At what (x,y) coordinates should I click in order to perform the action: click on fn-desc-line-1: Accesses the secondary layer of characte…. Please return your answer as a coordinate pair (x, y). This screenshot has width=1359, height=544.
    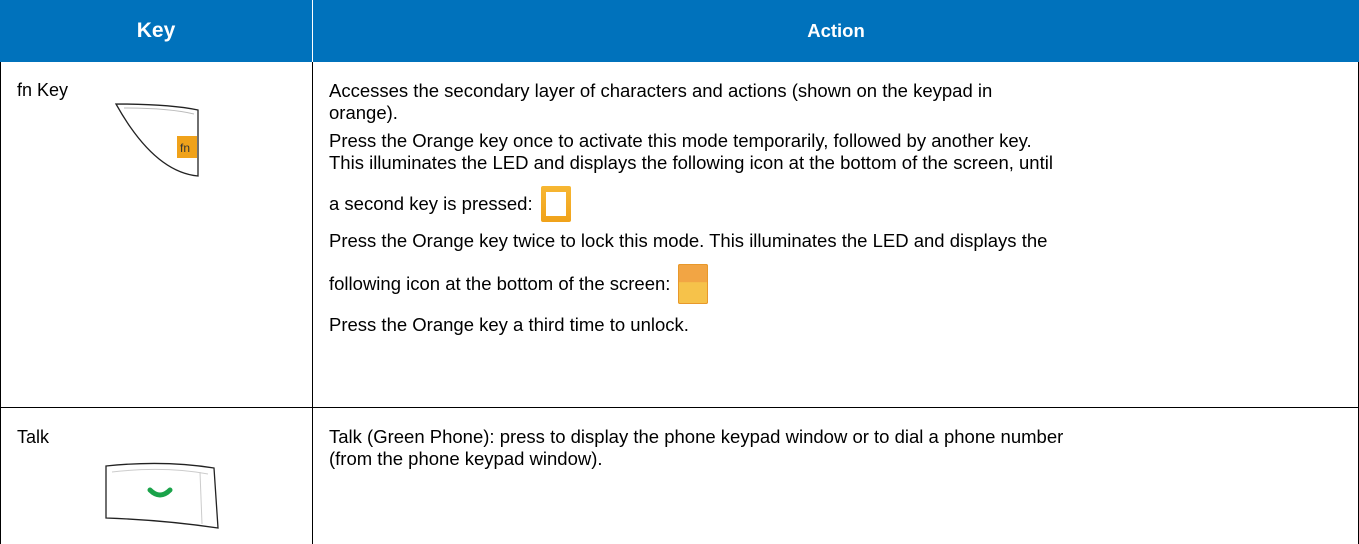
    Looking at the image, I should click on (661, 90).